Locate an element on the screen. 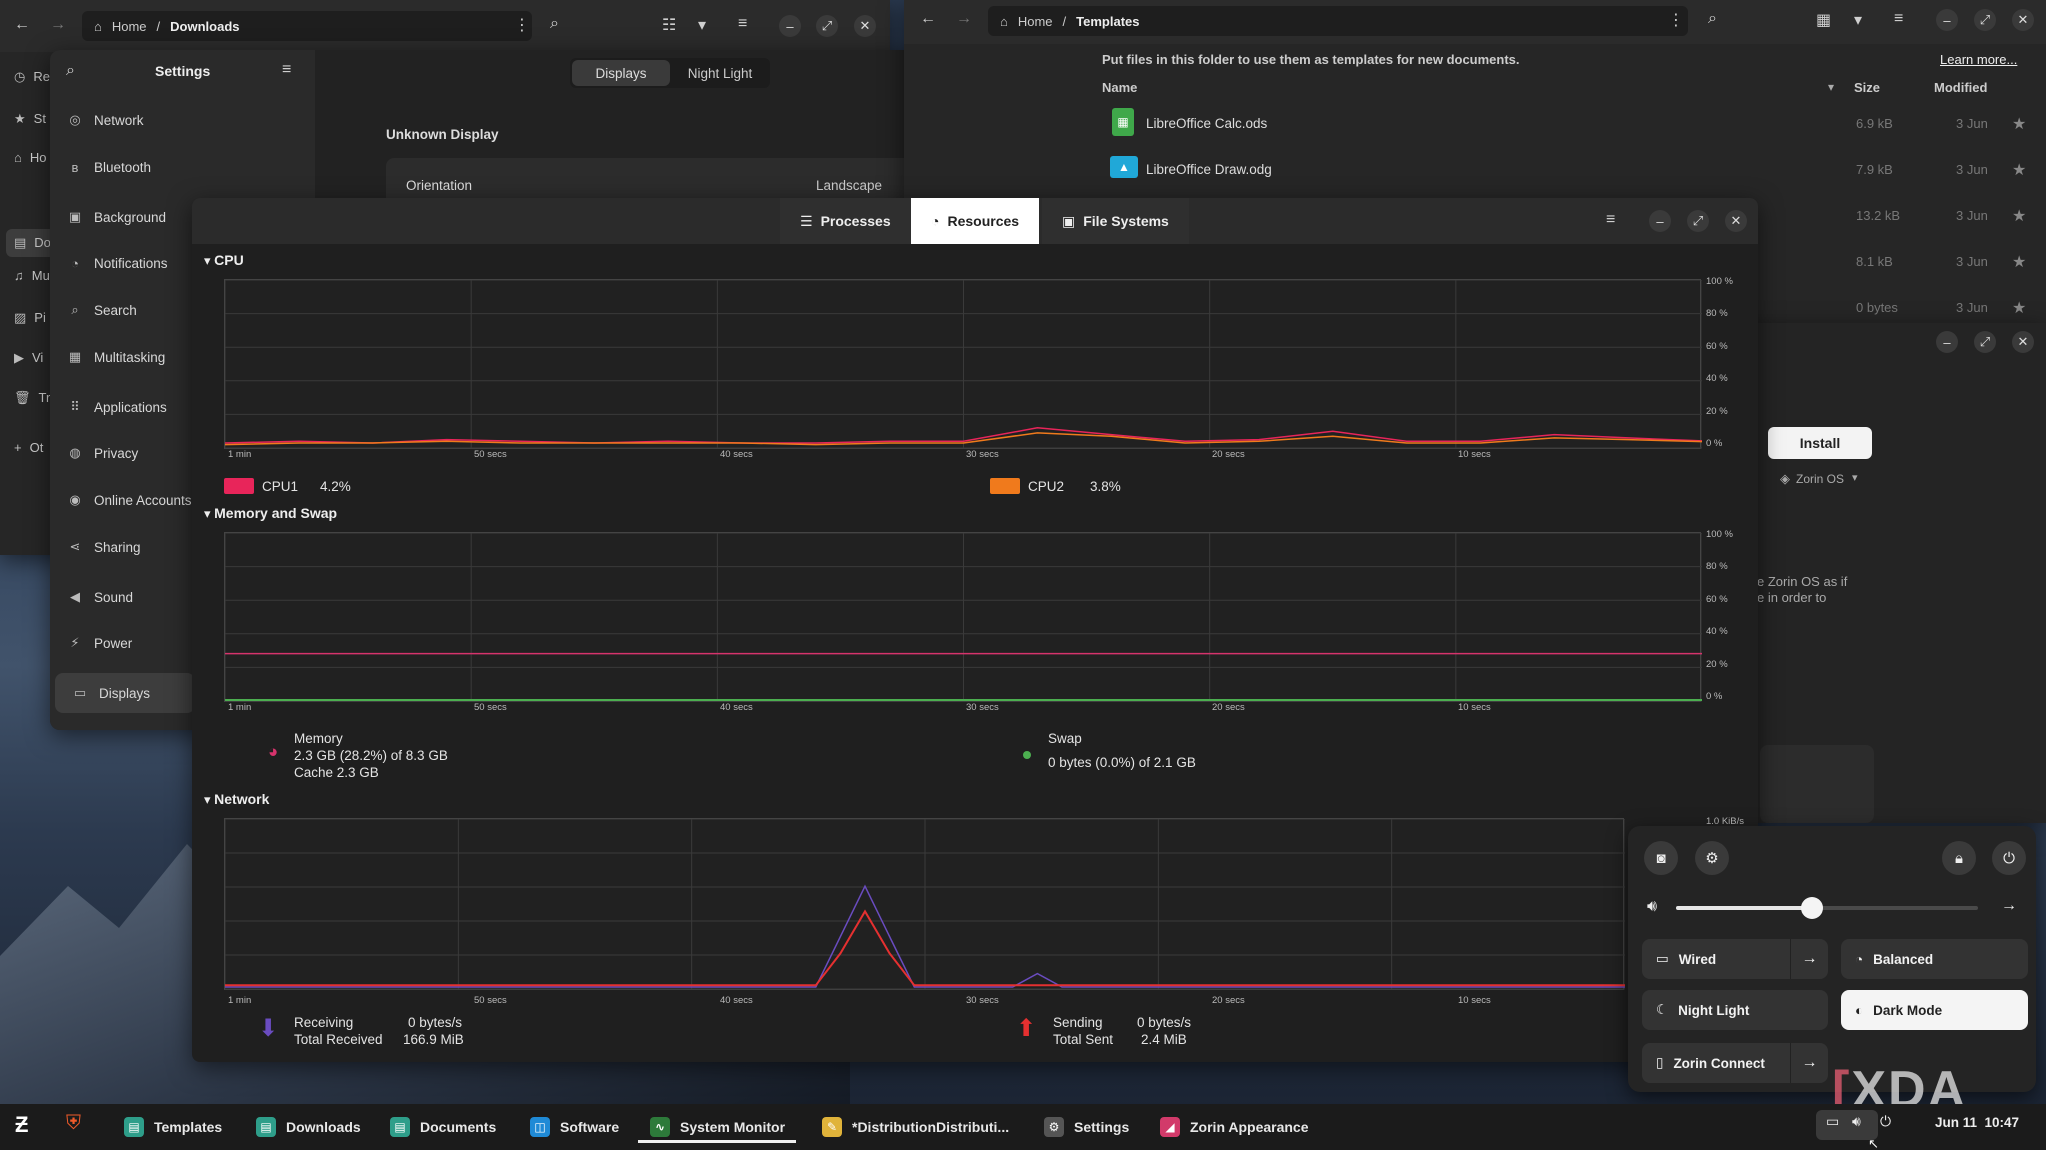  files-sidebar-item: ♫ Mu is located at coordinates (32, 275).